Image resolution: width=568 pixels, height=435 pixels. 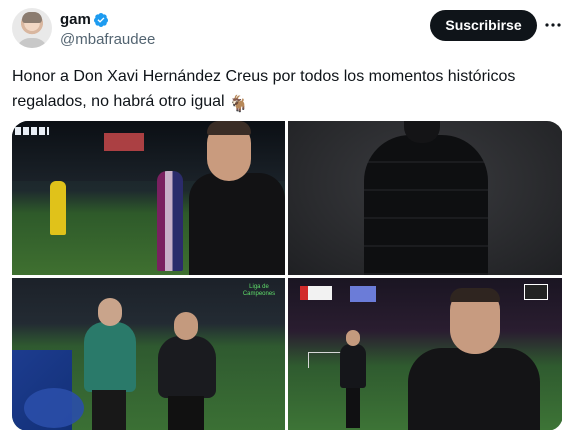 What do you see at coordinates (426, 205) in the screenshot?
I see `coach-back-jacket` at bounding box center [426, 205].